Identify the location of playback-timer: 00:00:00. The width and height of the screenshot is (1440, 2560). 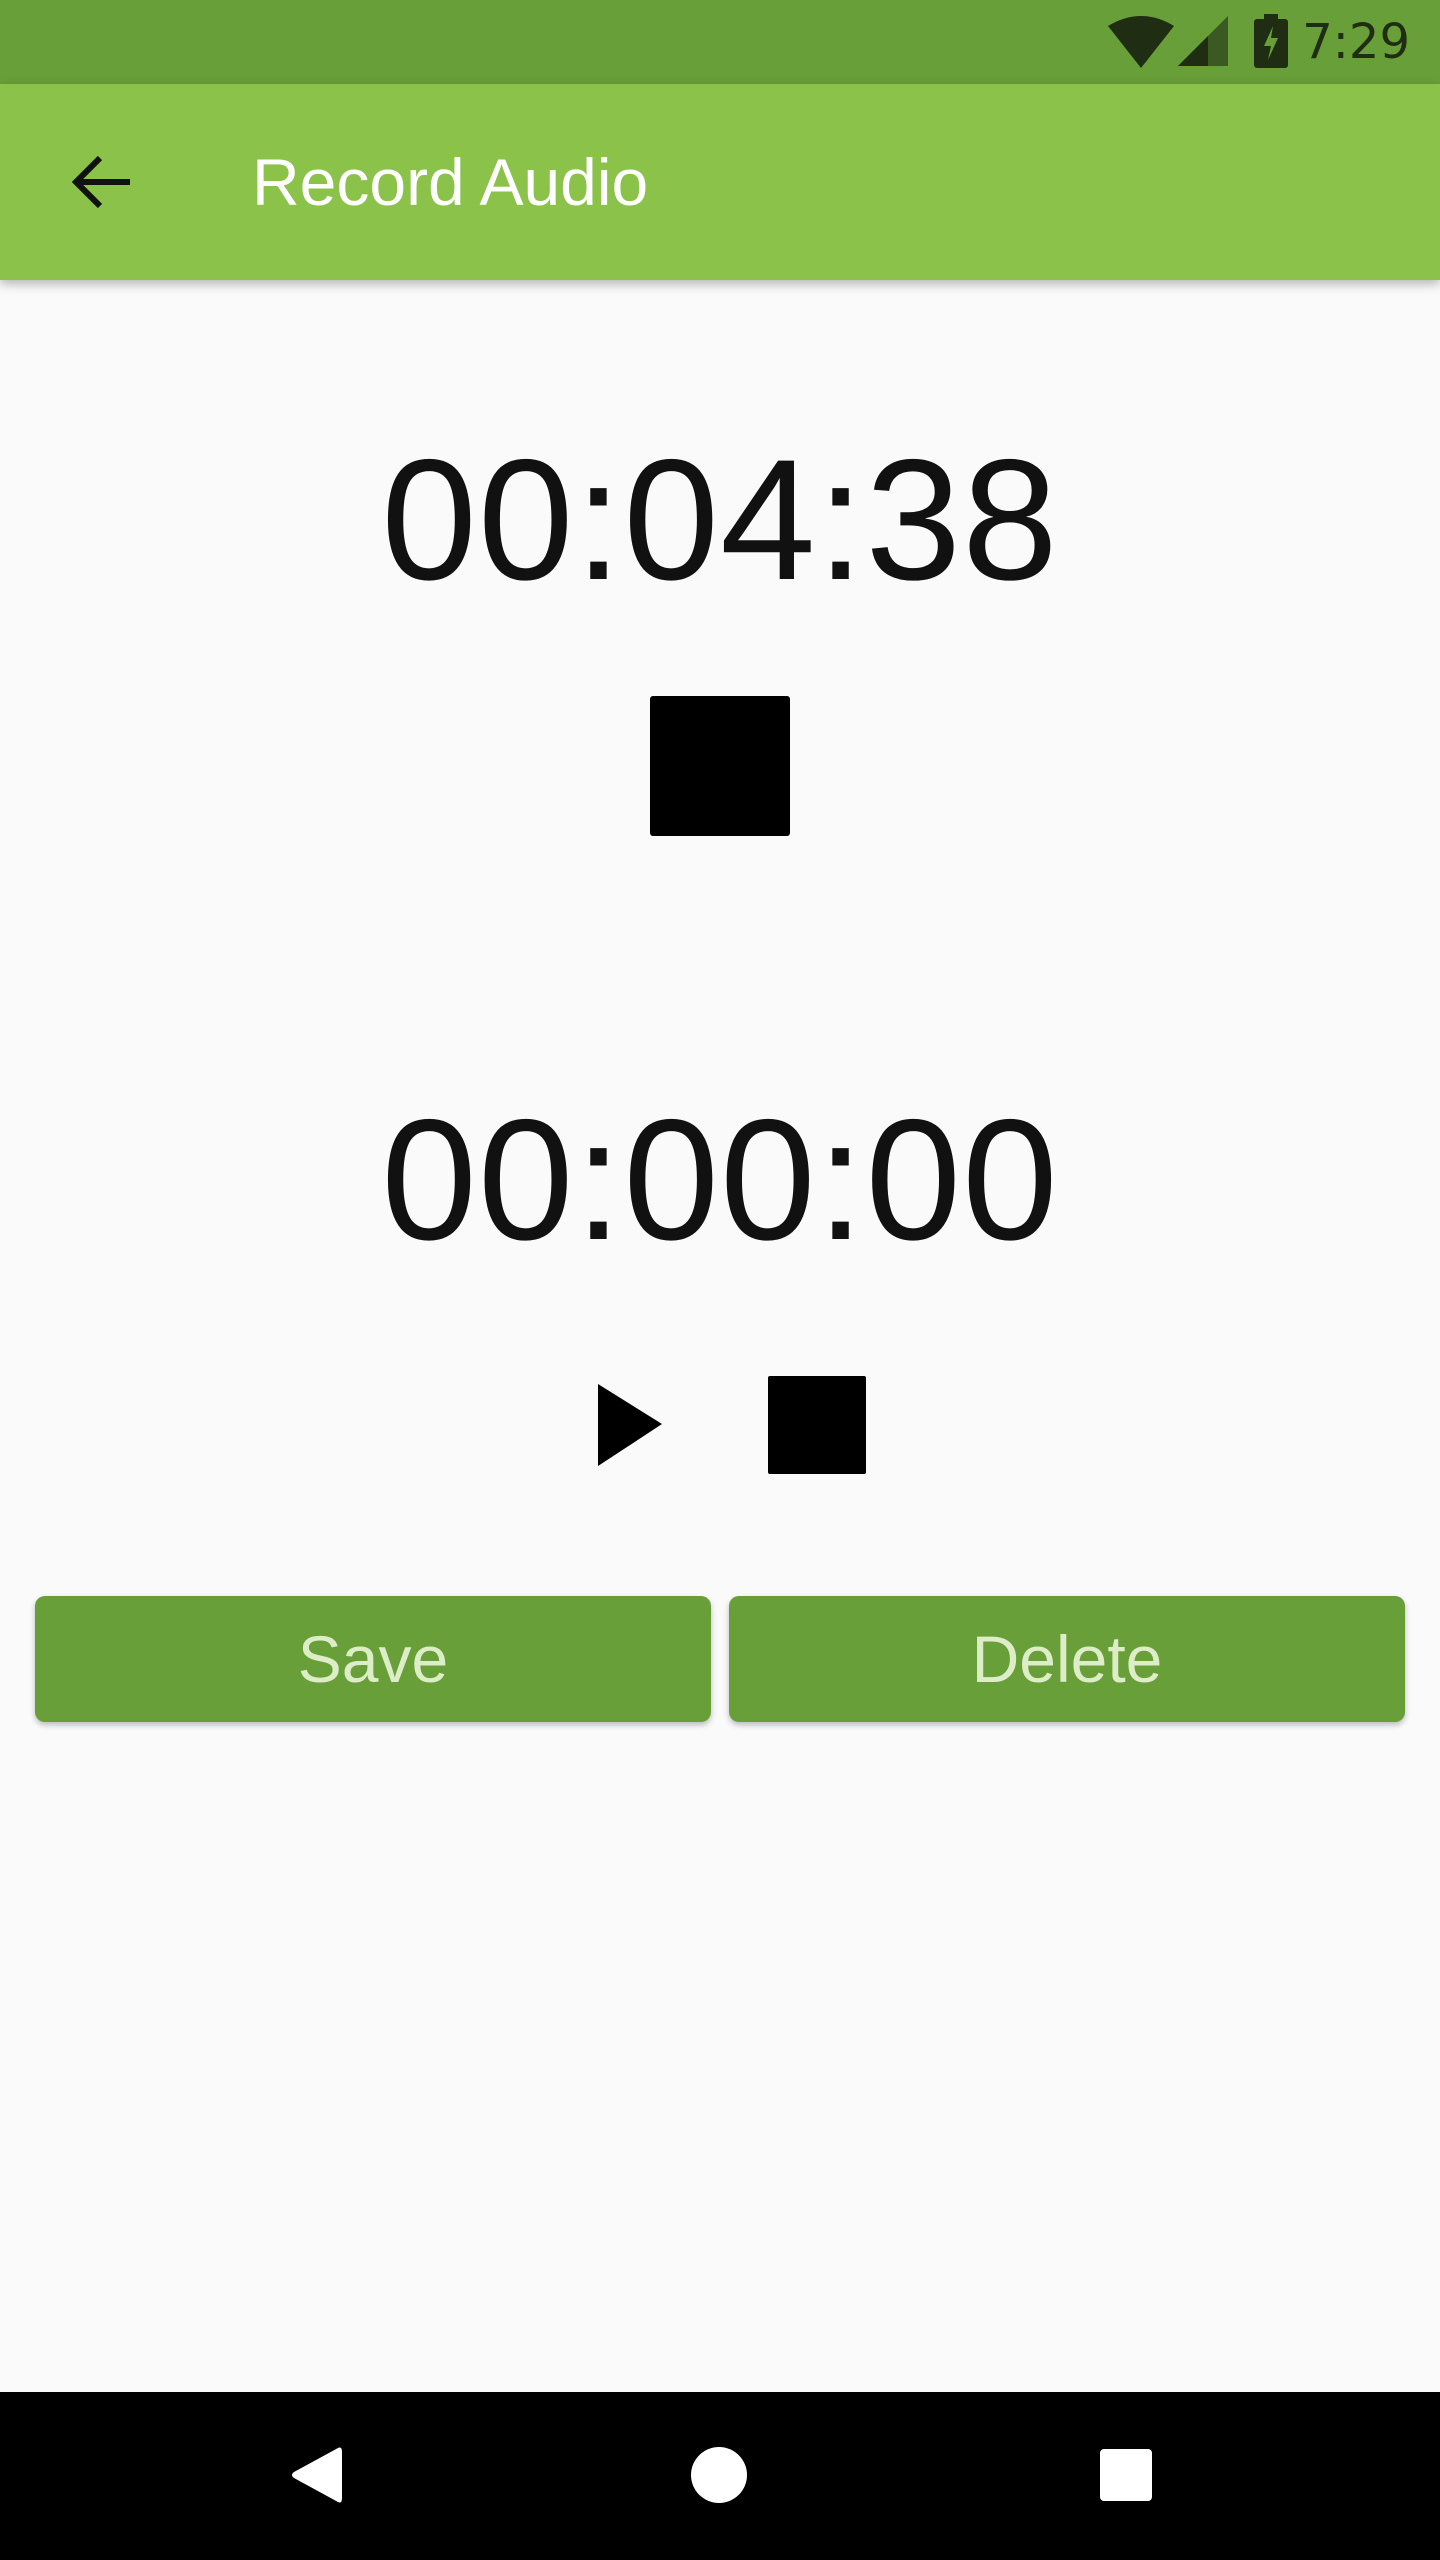
(720, 1180).